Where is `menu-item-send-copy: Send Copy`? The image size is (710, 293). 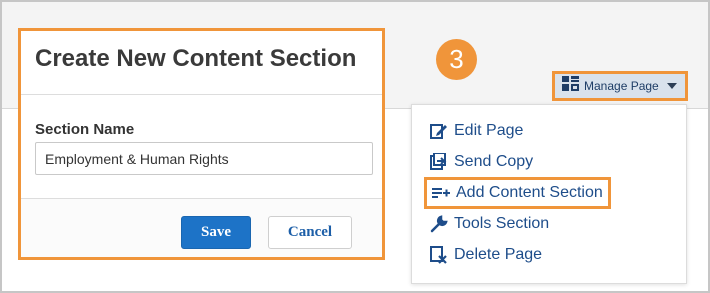
menu-item-send-copy: Send Copy is located at coordinates (481, 162).